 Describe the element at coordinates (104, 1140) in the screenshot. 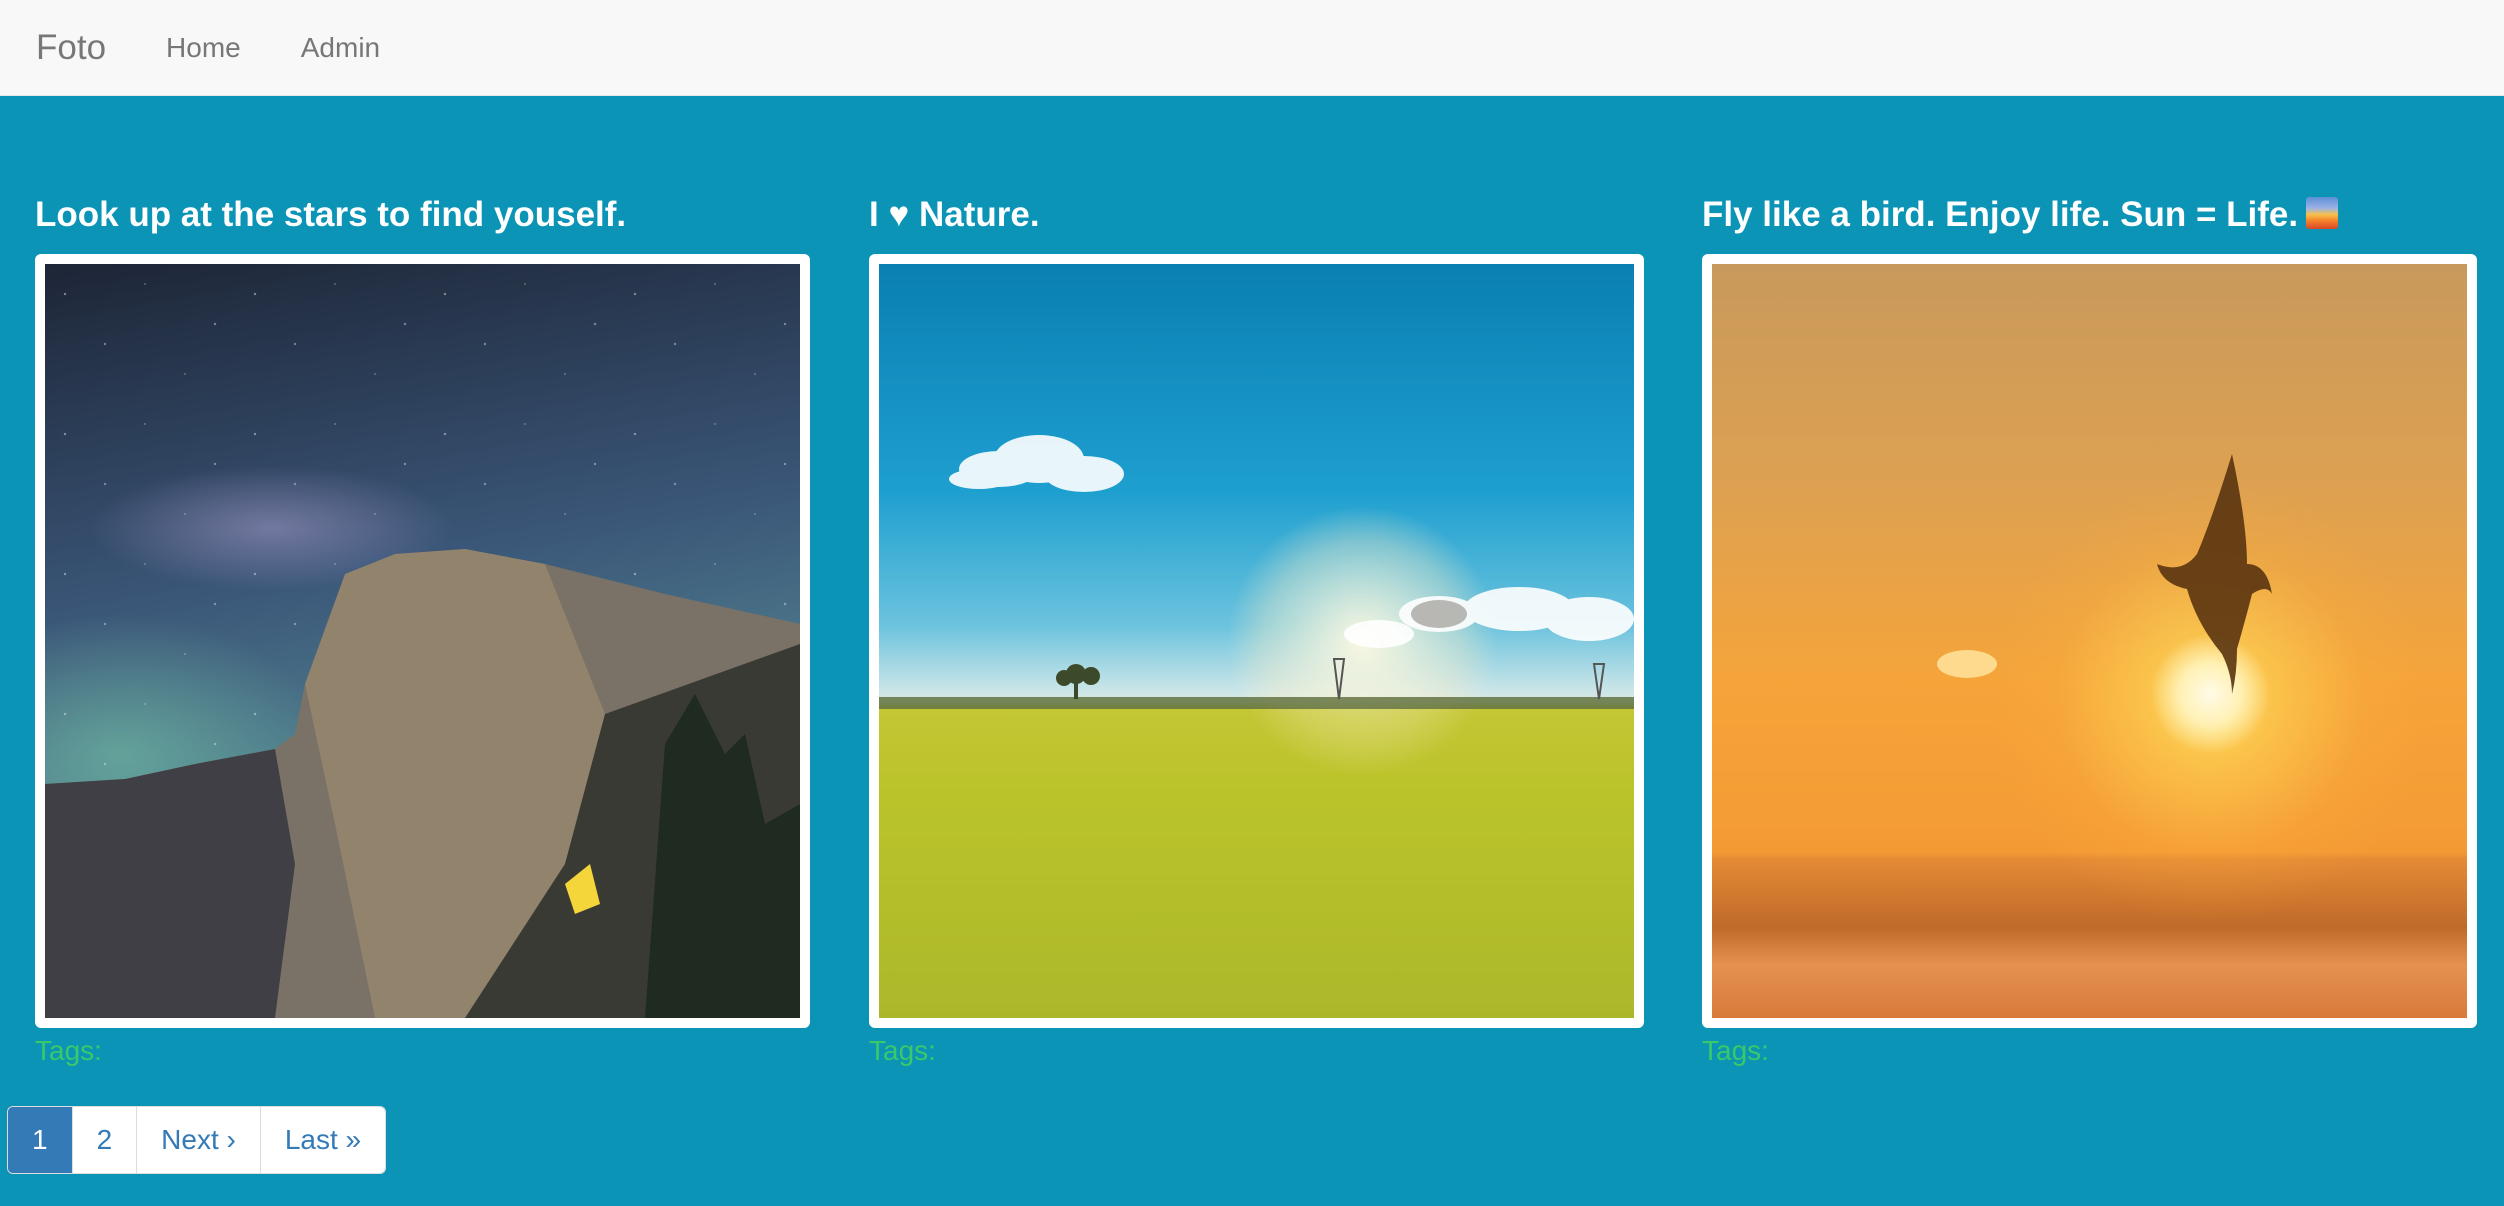

I see `page-2-link: 2` at that location.